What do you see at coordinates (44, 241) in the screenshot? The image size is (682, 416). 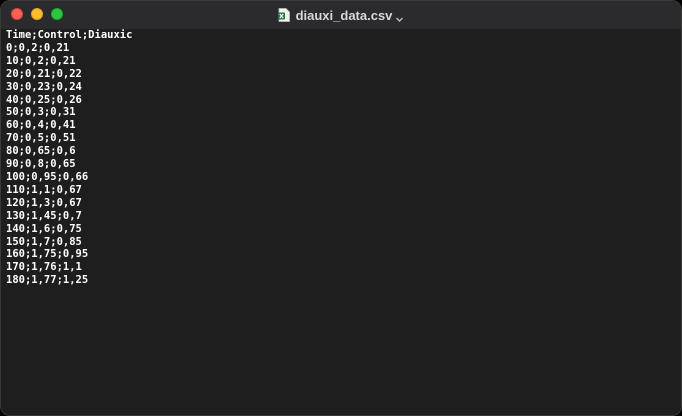 I see `text-line: 150;1,7;0,85` at bounding box center [44, 241].